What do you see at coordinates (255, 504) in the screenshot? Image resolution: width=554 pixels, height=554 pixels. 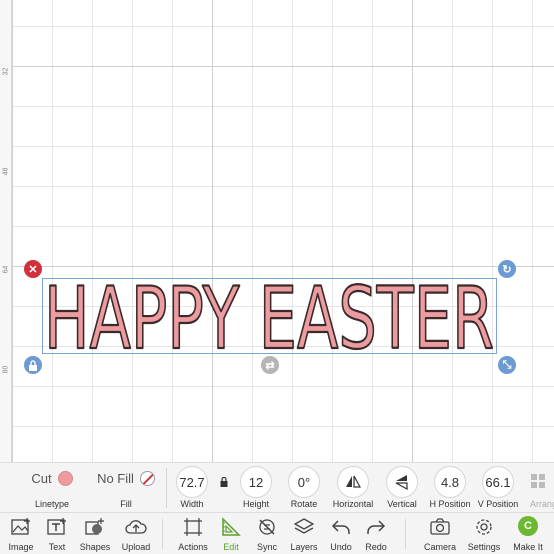 I see `height-label: Height` at bounding box center [255, 504].